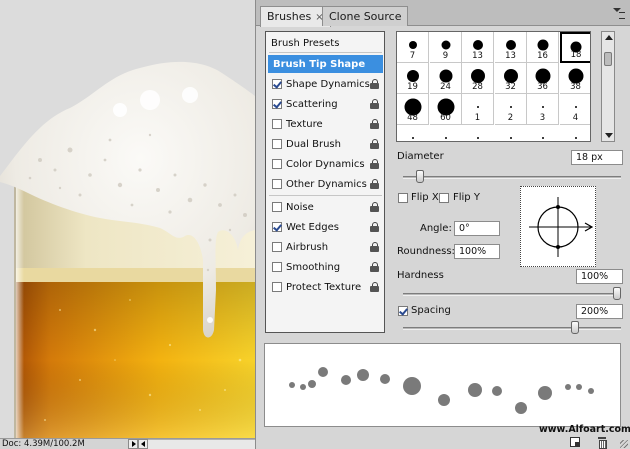  What do you see at coordinates (608, 86) in the screenshot?
I see `brush-grid-scrollbar` at bounding box center [608, 86].